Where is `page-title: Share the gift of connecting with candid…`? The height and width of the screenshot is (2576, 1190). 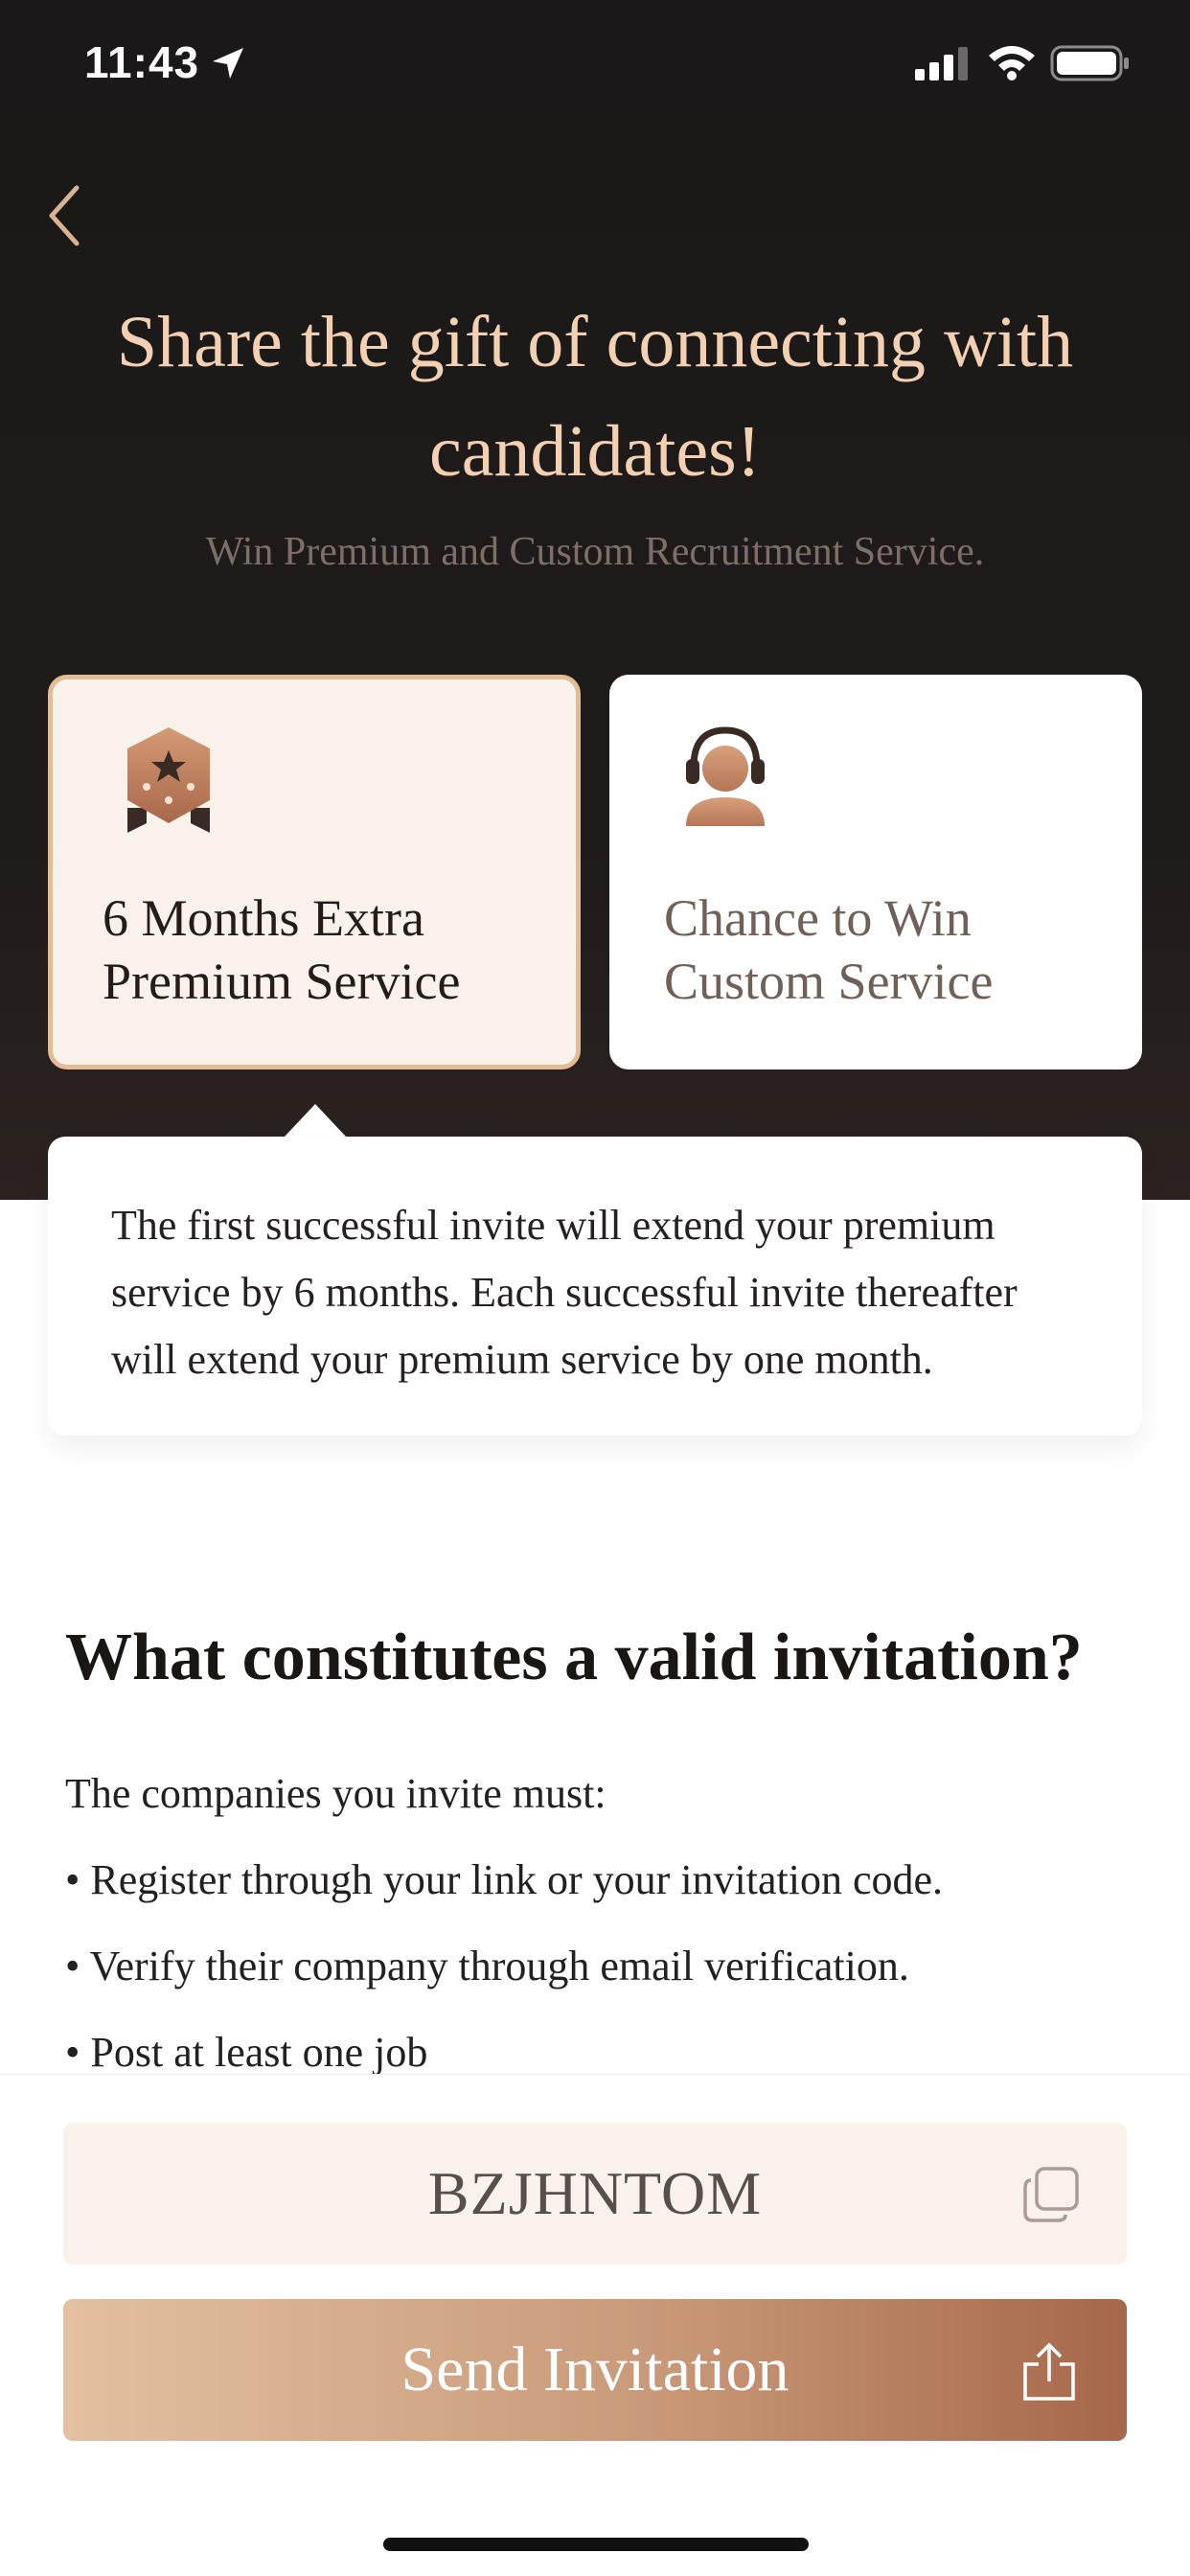
page-title: Share the gift of connecting with candid… is located at coordinates (595, 397).